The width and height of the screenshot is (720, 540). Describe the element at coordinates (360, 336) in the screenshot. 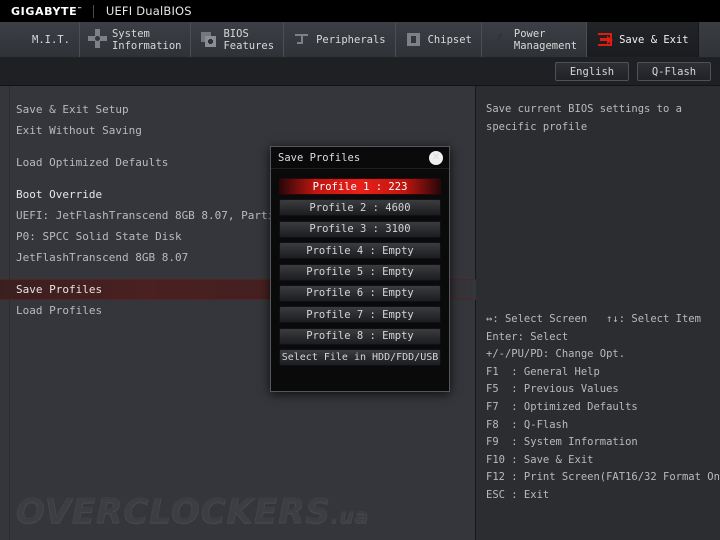

I see `profile-row-8: Profile 8 : Empty` at that location.